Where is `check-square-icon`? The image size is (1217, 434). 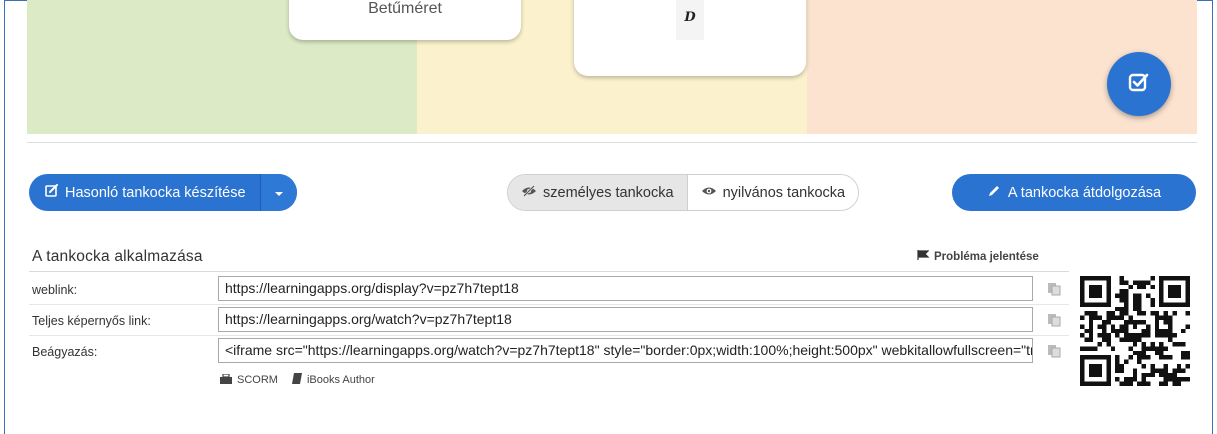 check-square-icon is located at coordinates (1139, 84).